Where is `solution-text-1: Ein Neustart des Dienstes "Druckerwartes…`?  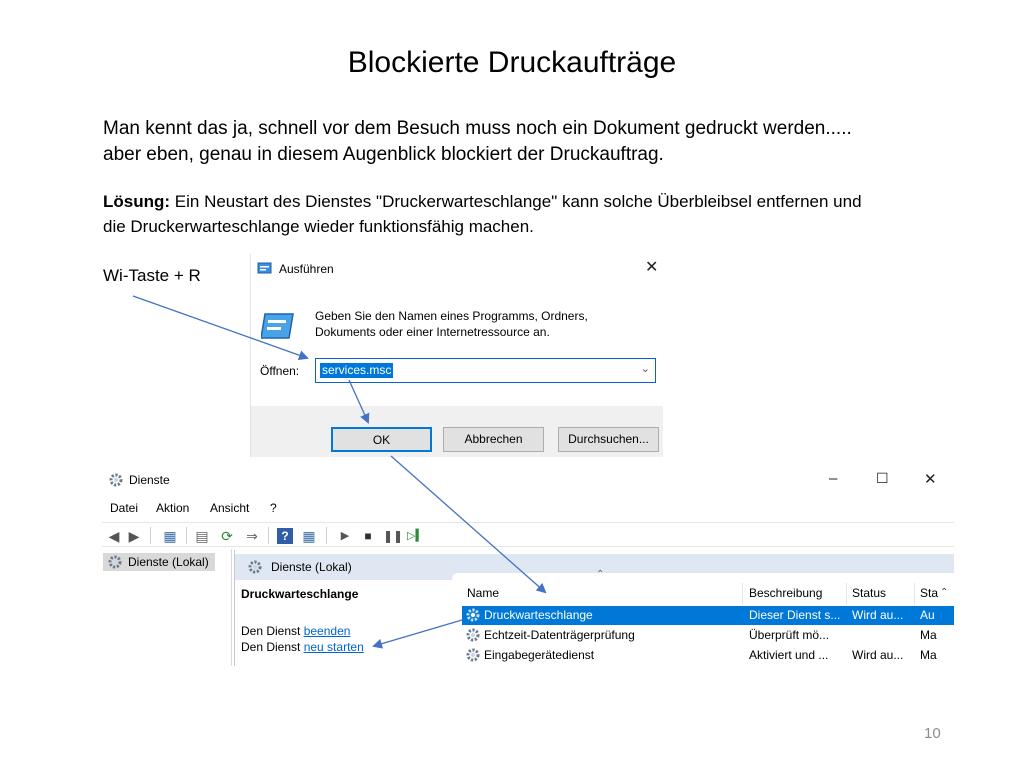 solution-text-1: Ein Neustart des Dienstes "Druckerwartes… is located at coordinates (516, 201).